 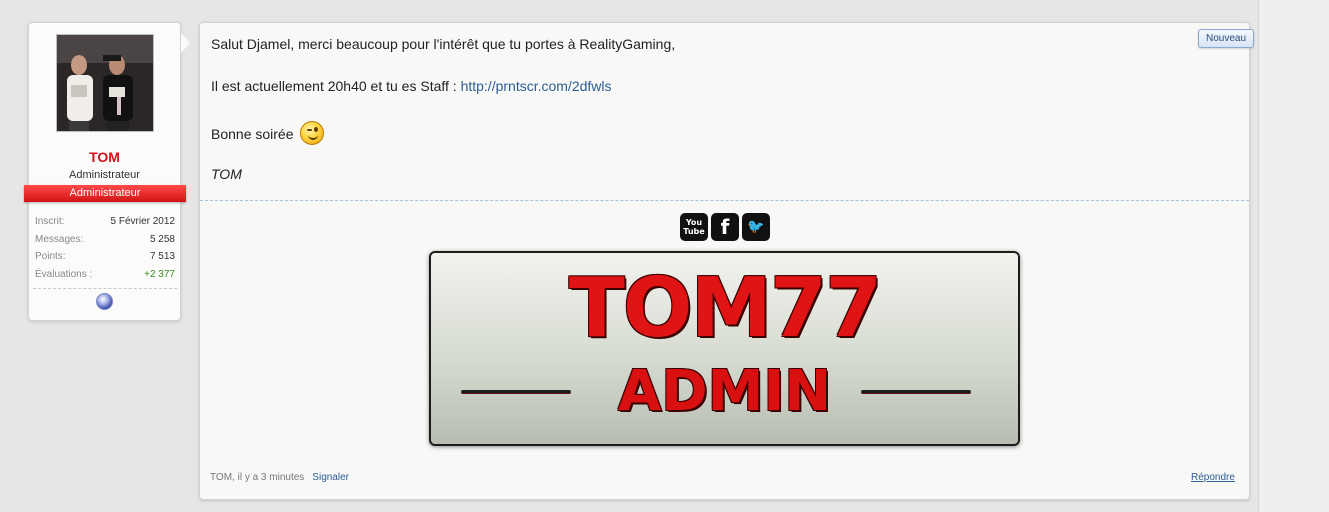 I want to click on twitter-icon: 🐦, so click(x=756, y=227).